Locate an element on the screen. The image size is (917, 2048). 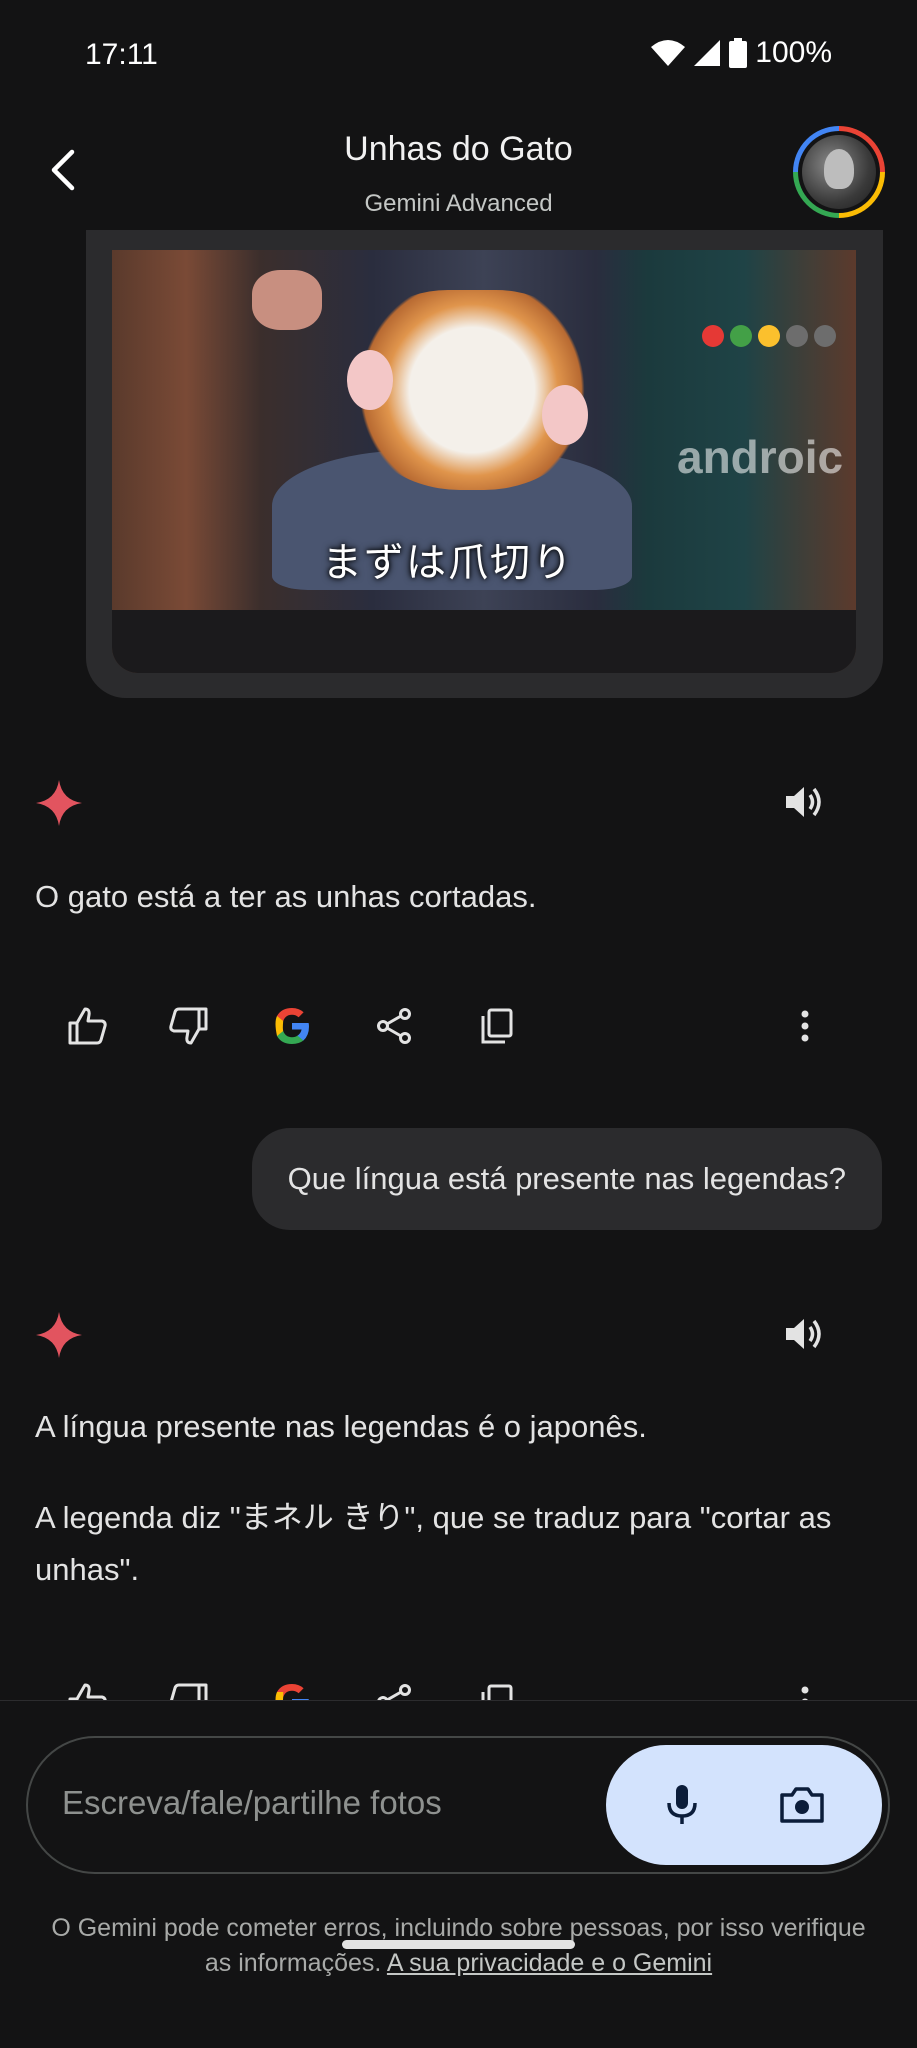
mic-button is located at coordinates (682, 1805).